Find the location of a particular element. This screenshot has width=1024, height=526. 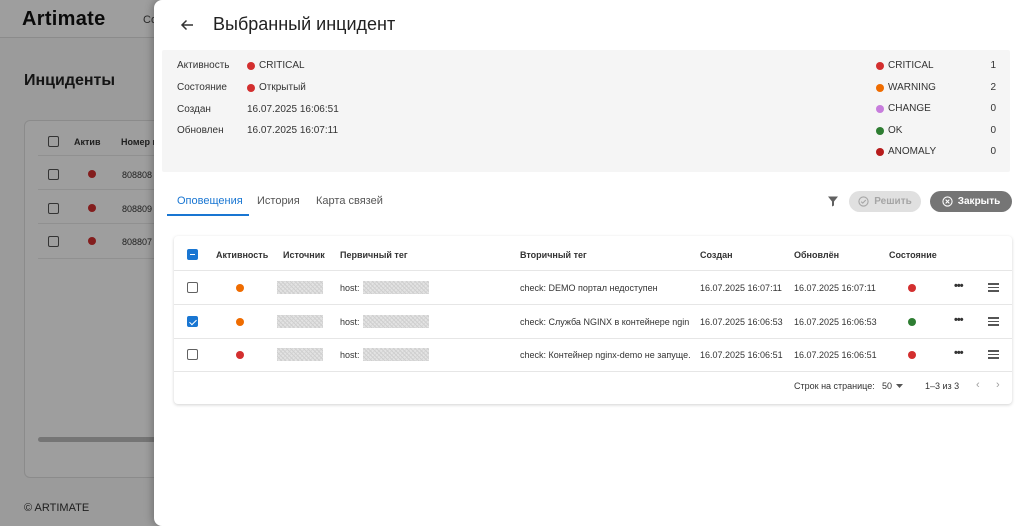

filter-button is located at coordinates (834, 201).